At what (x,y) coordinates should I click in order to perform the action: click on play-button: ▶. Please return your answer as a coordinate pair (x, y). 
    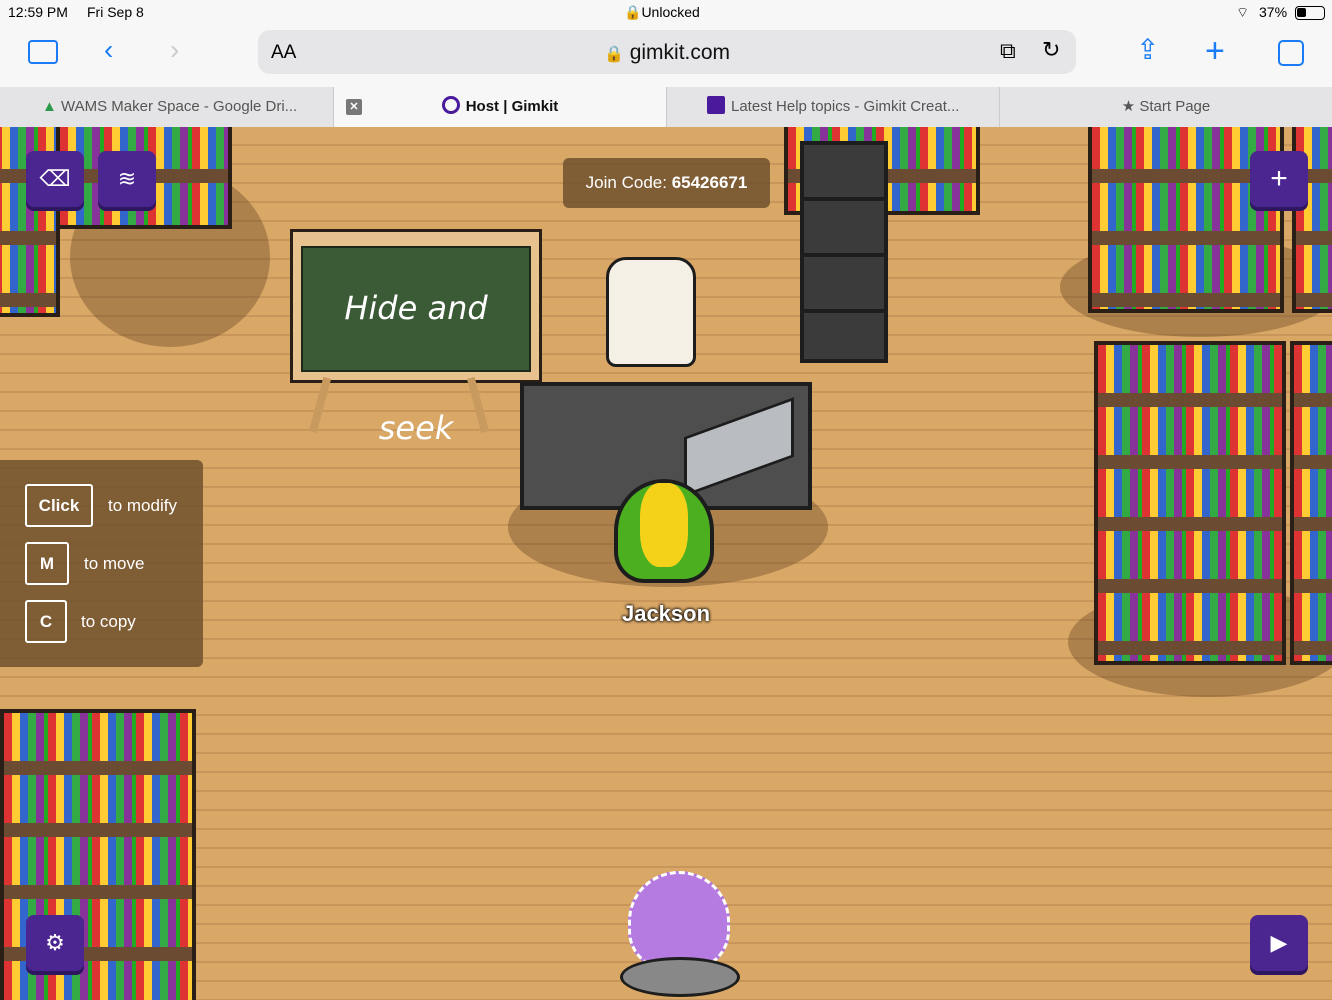
    Looking at the image, I should click on (1279, 943).